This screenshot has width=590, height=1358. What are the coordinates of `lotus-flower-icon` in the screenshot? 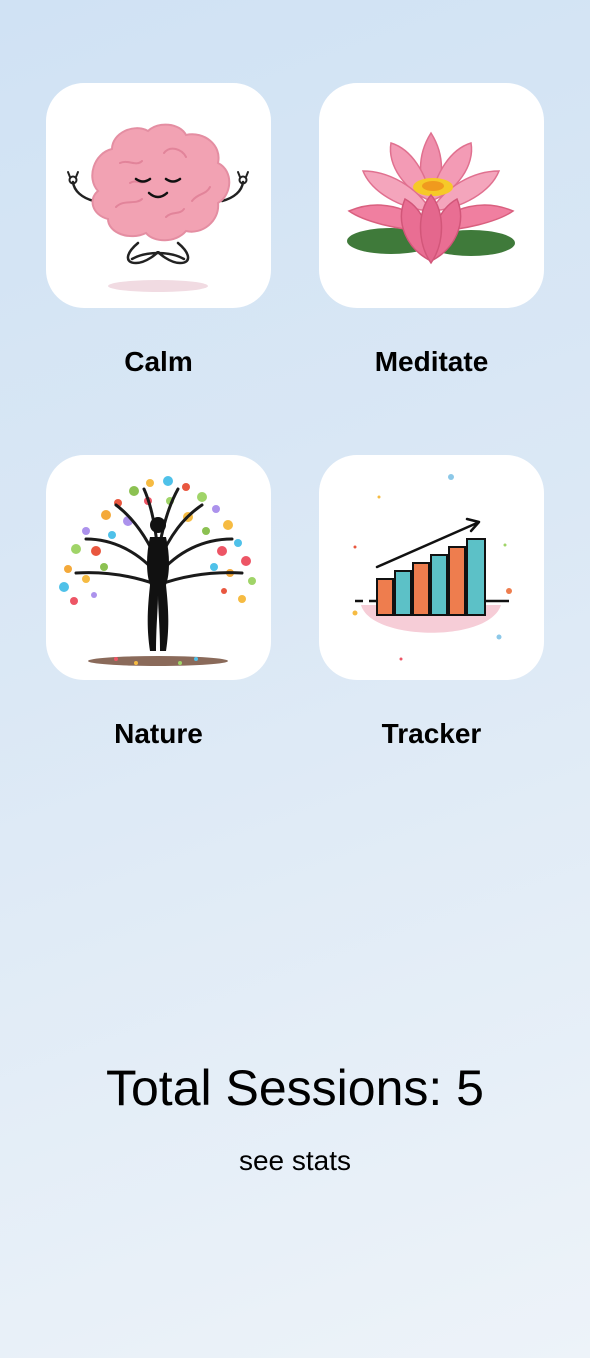 It's located at (431, 198).